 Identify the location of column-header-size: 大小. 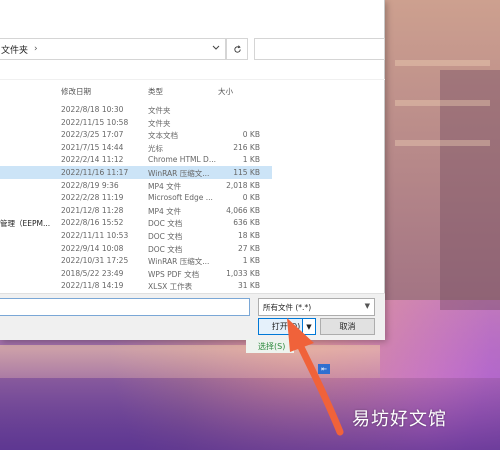
(225, 91).